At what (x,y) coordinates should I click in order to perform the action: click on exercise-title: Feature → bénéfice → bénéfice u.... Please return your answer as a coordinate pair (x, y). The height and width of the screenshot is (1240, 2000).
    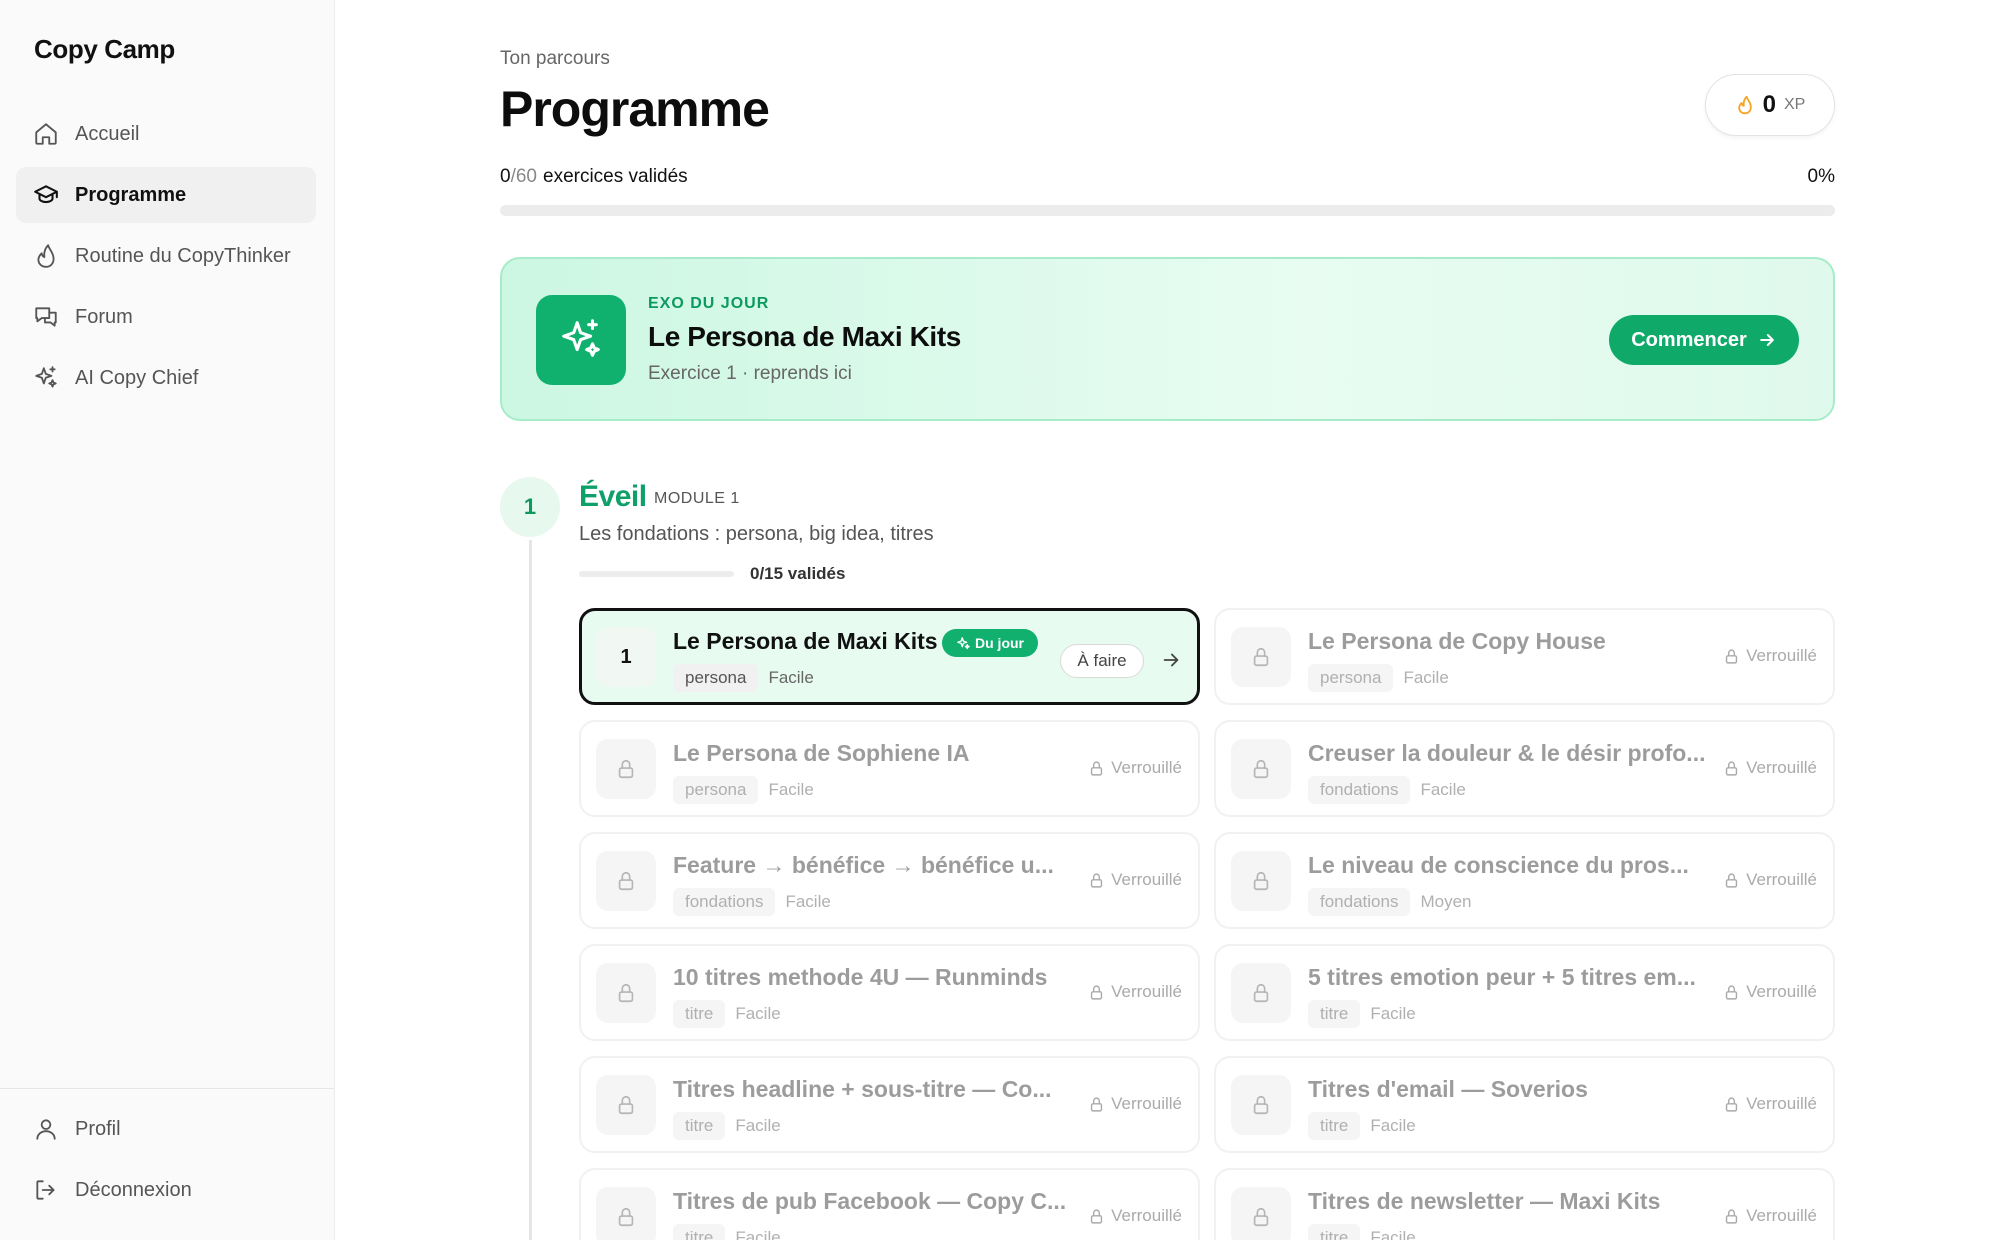
    Looking at the image, I should click on (863, 865).